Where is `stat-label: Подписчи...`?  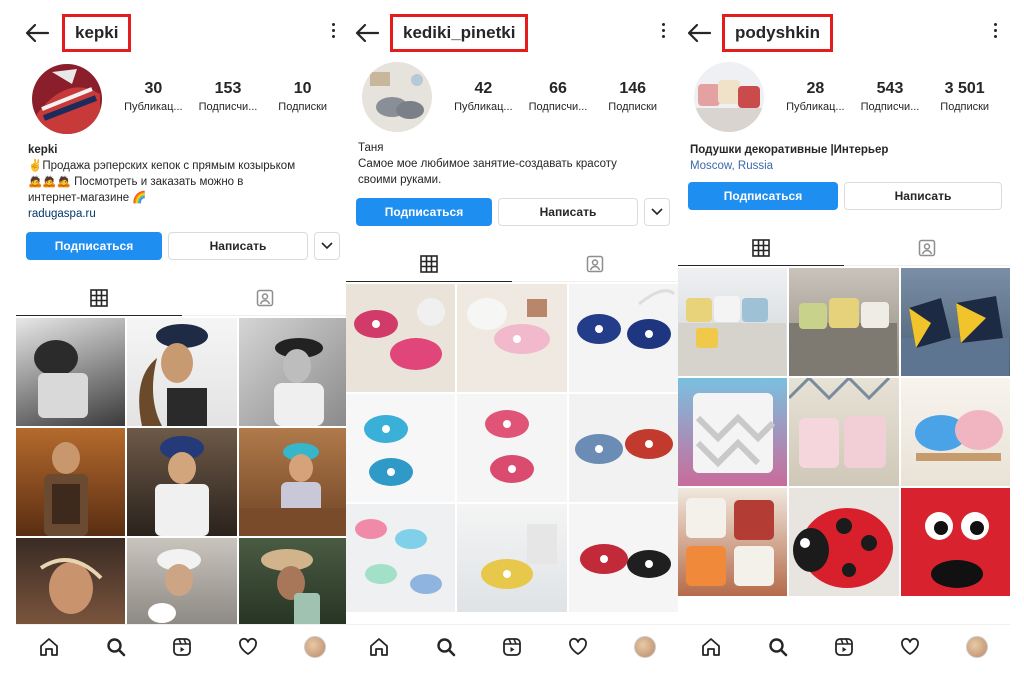
stat-label: Подписчи... is located at coordinates (228, 107).